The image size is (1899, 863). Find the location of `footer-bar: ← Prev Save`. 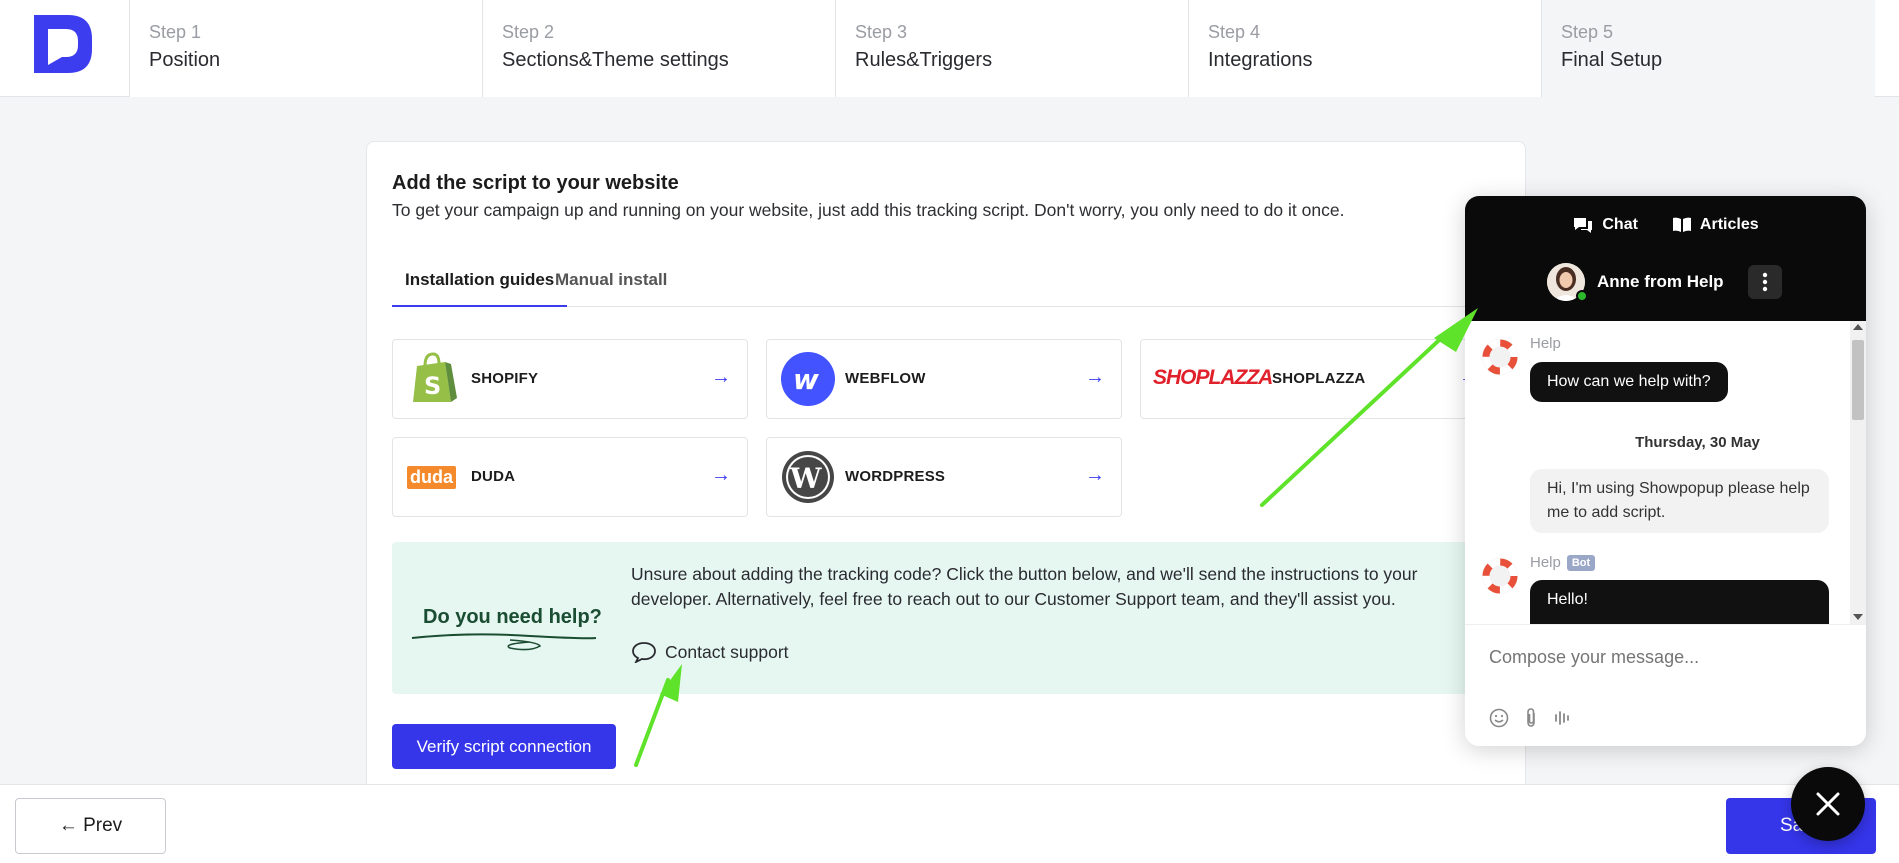

footer-bar: ← Prev Save is located at coordinates (949, 823).